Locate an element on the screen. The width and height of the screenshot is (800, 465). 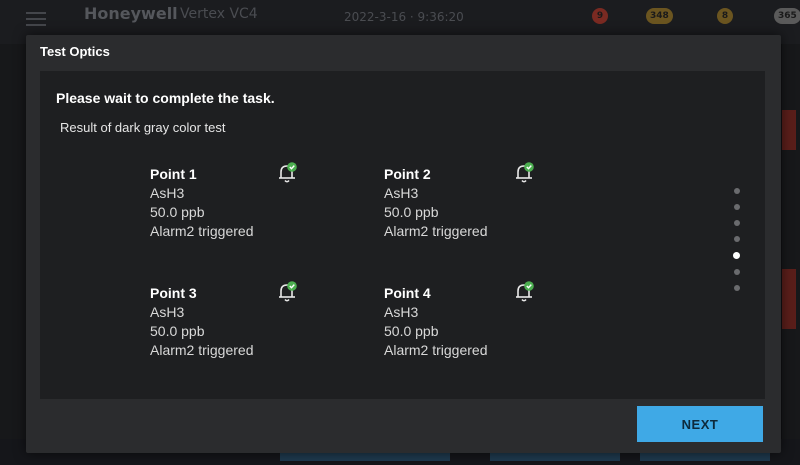
dialog-title: Test Optics is located at coordinates (75, 51).